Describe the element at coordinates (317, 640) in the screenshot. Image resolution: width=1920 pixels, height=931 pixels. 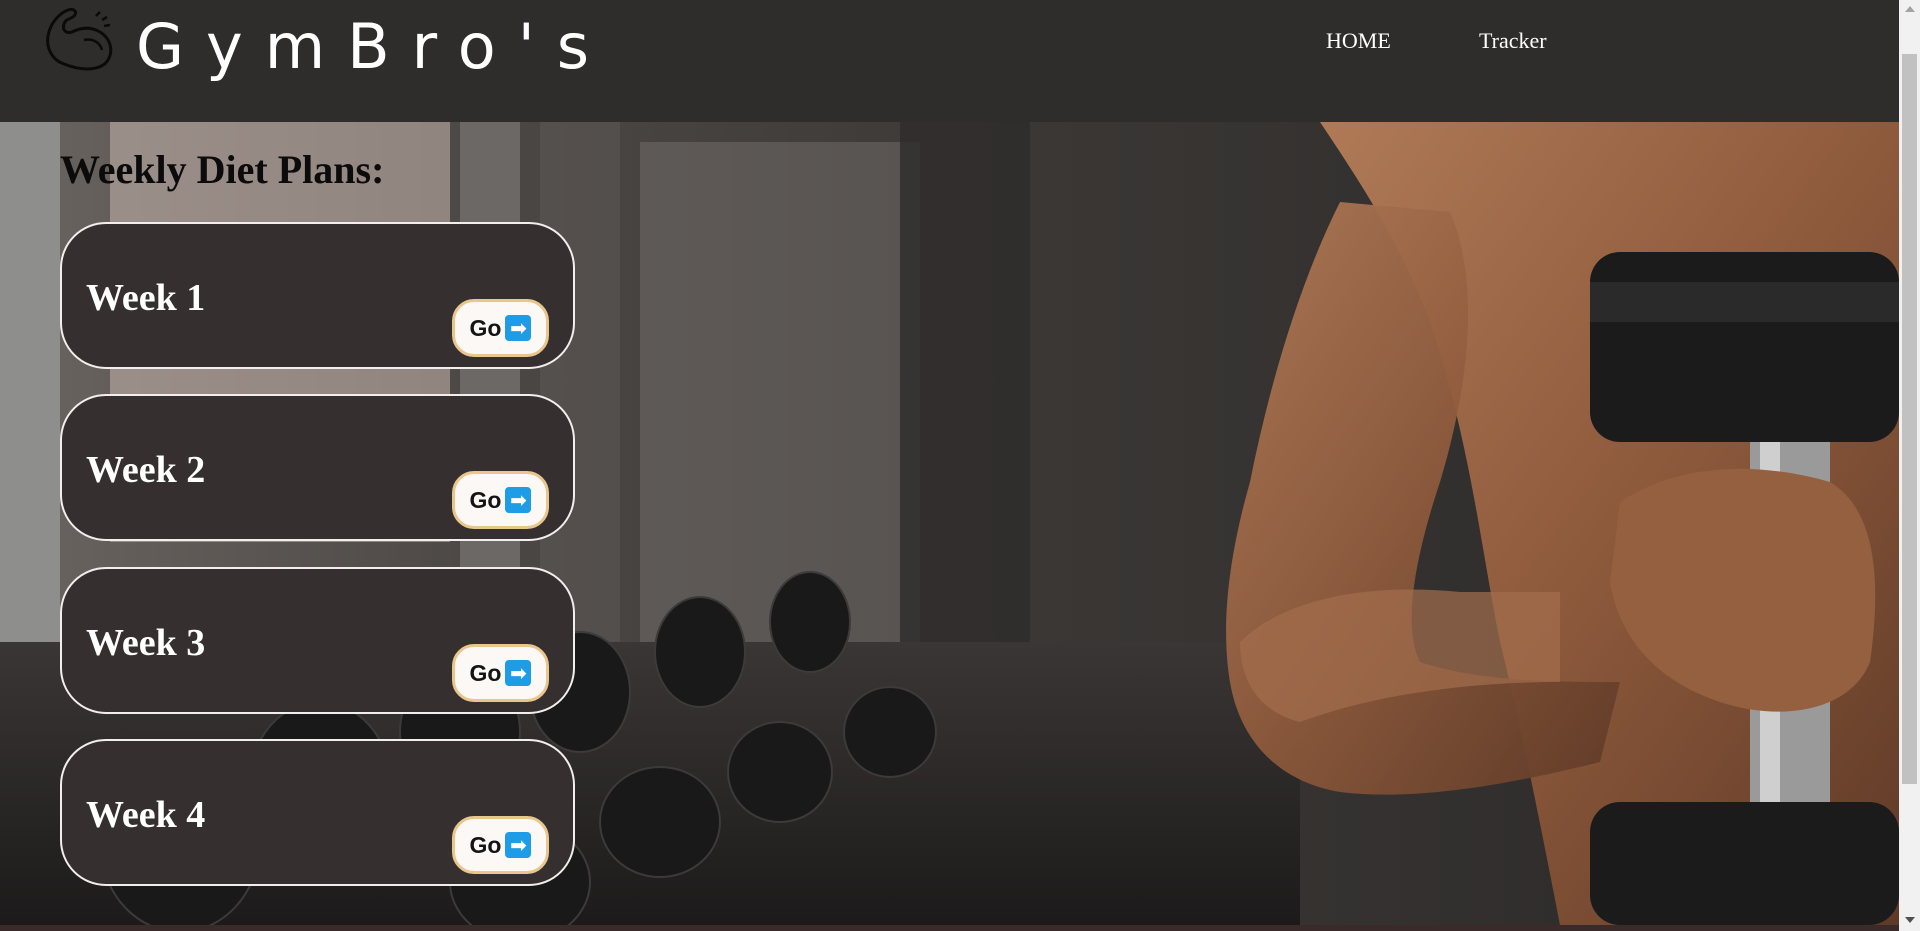
I see `week-card-3: Week 3 Go ➡` at that location.